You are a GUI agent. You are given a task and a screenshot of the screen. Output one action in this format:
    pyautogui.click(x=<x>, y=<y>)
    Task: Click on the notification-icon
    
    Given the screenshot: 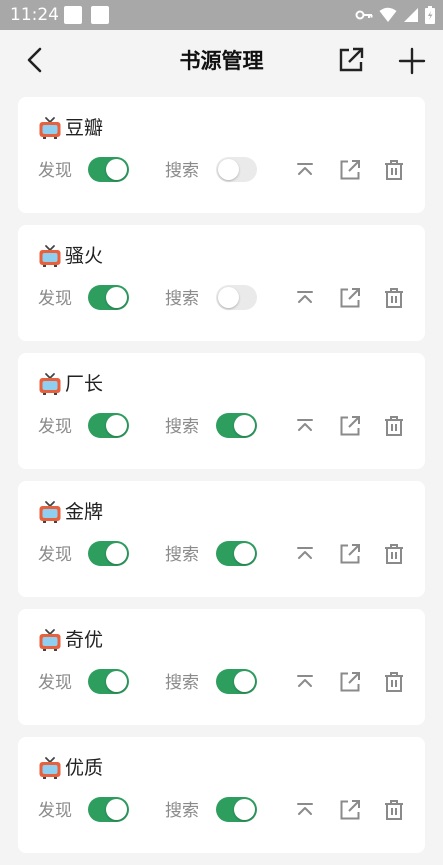 What is the action you would take?
    pyautogui.click(x=100, y=15)
    